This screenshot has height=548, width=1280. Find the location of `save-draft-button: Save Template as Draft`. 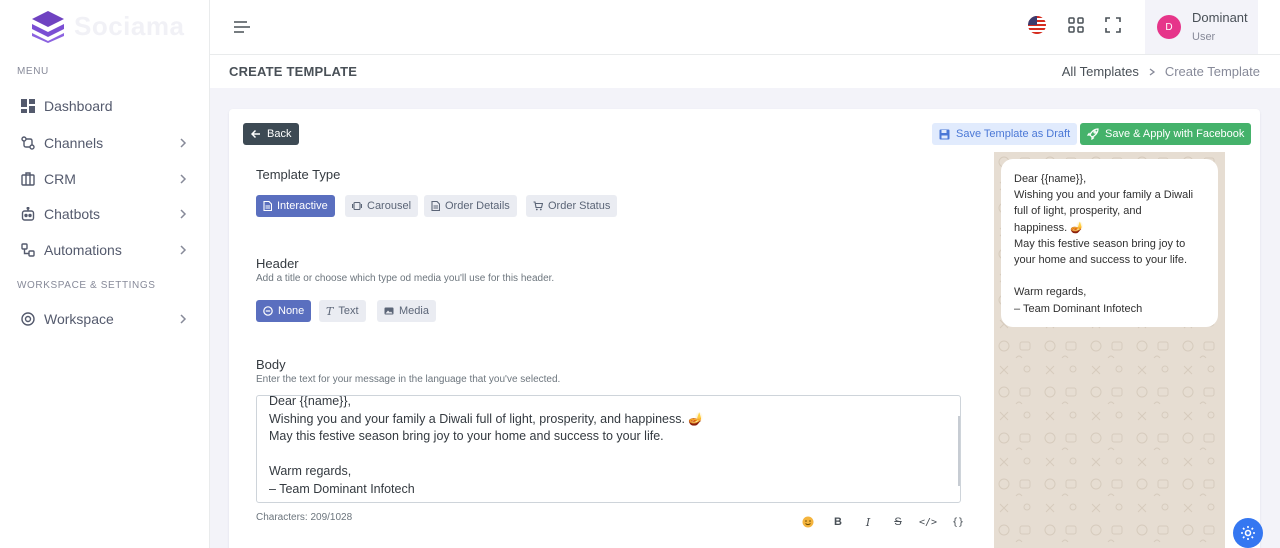

save-draft-button: Save Template as Draft is located at coordinates (1005, 134).